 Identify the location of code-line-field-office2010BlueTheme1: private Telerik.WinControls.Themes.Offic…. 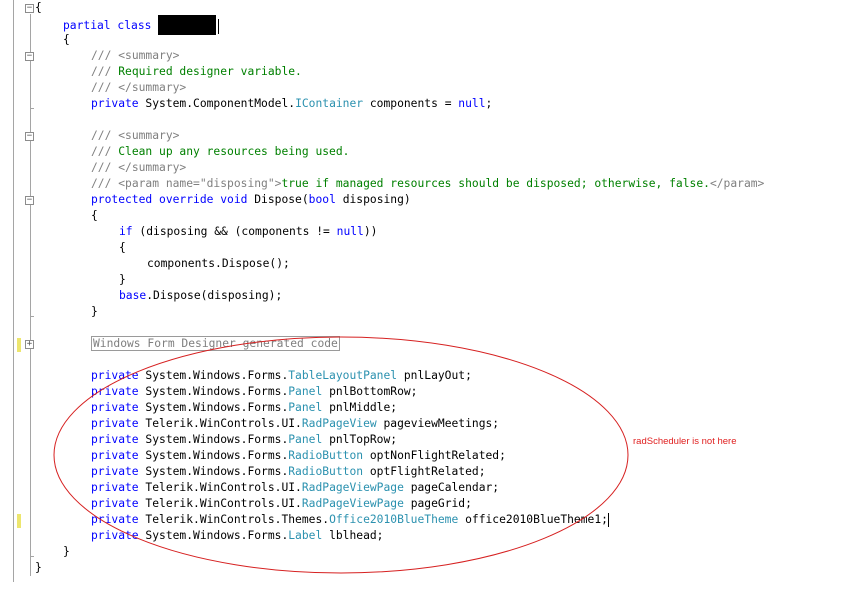
(350, 520).